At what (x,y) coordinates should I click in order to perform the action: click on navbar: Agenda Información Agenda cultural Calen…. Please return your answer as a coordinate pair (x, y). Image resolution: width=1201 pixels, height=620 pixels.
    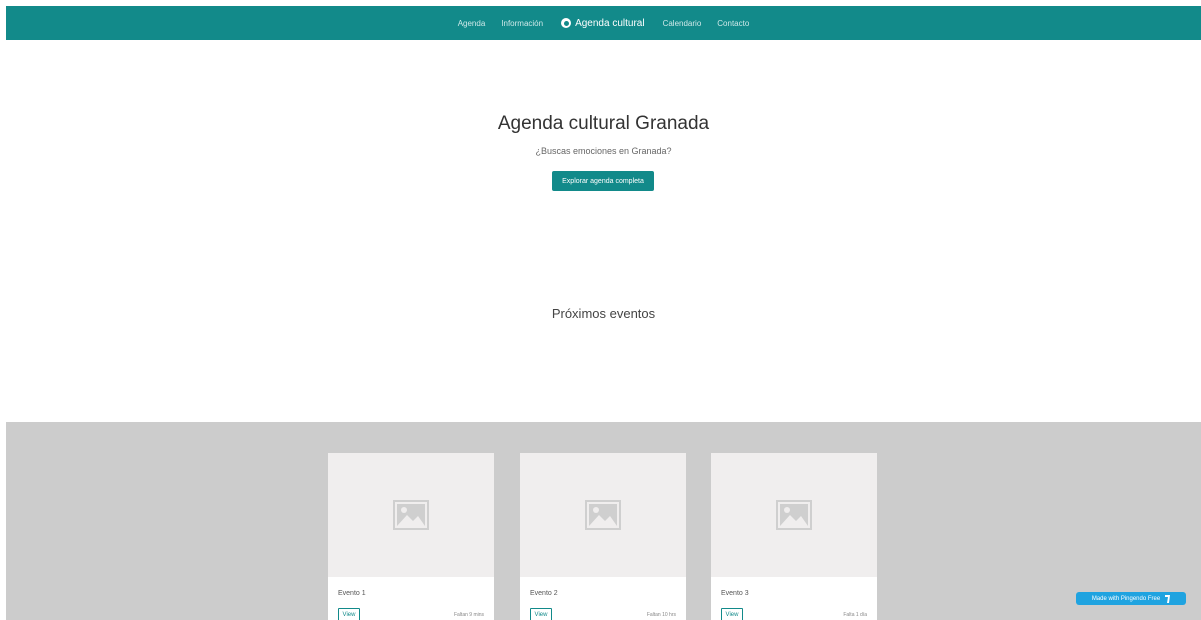
    Looking at the image, I should click on (603, 23).